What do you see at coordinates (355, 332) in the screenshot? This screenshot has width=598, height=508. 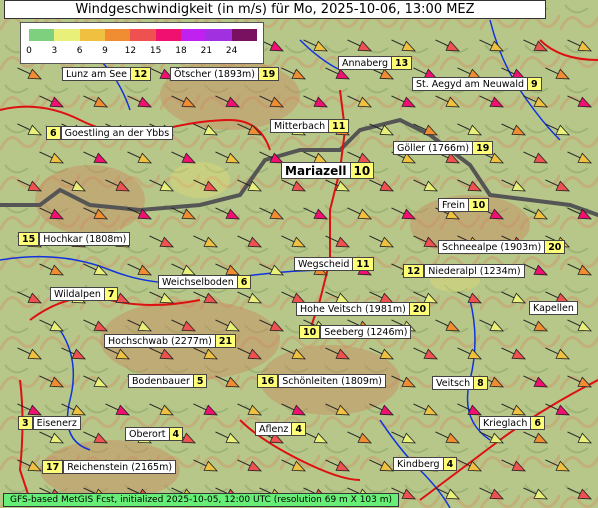 I see `place-label: 10 Seeberg (1246m)` at bounding box center [355, 332].